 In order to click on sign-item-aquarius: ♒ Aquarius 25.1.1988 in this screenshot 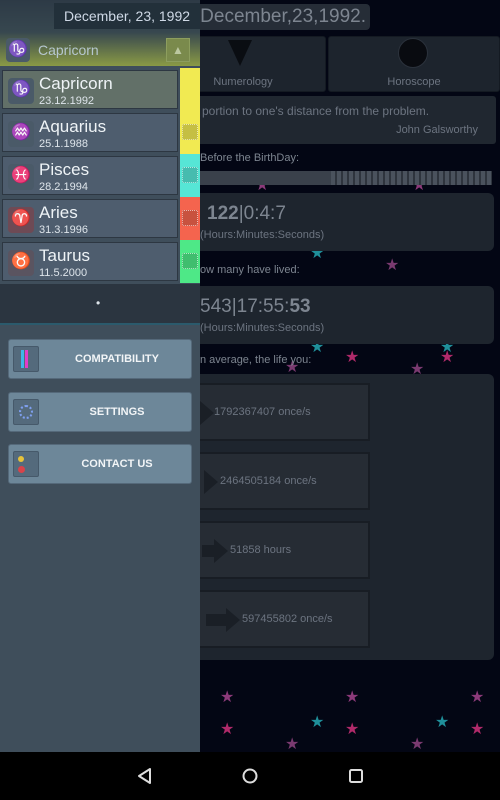, I will do `click(100, 132)`.